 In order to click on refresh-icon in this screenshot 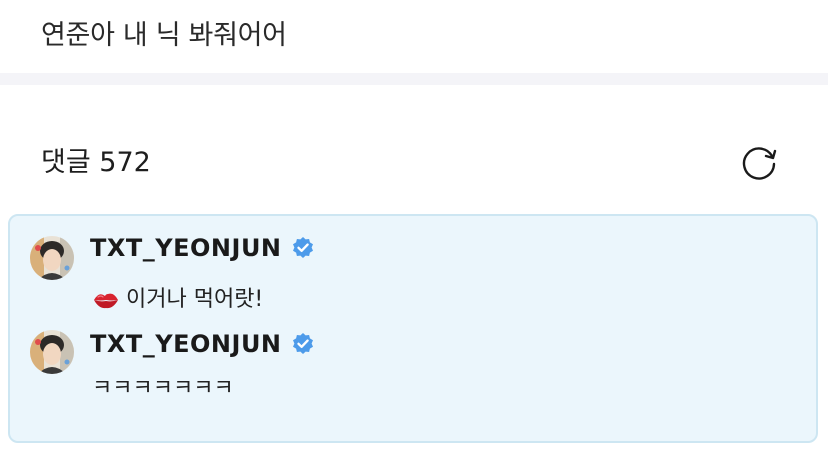, I will do `click(759, 163)`.